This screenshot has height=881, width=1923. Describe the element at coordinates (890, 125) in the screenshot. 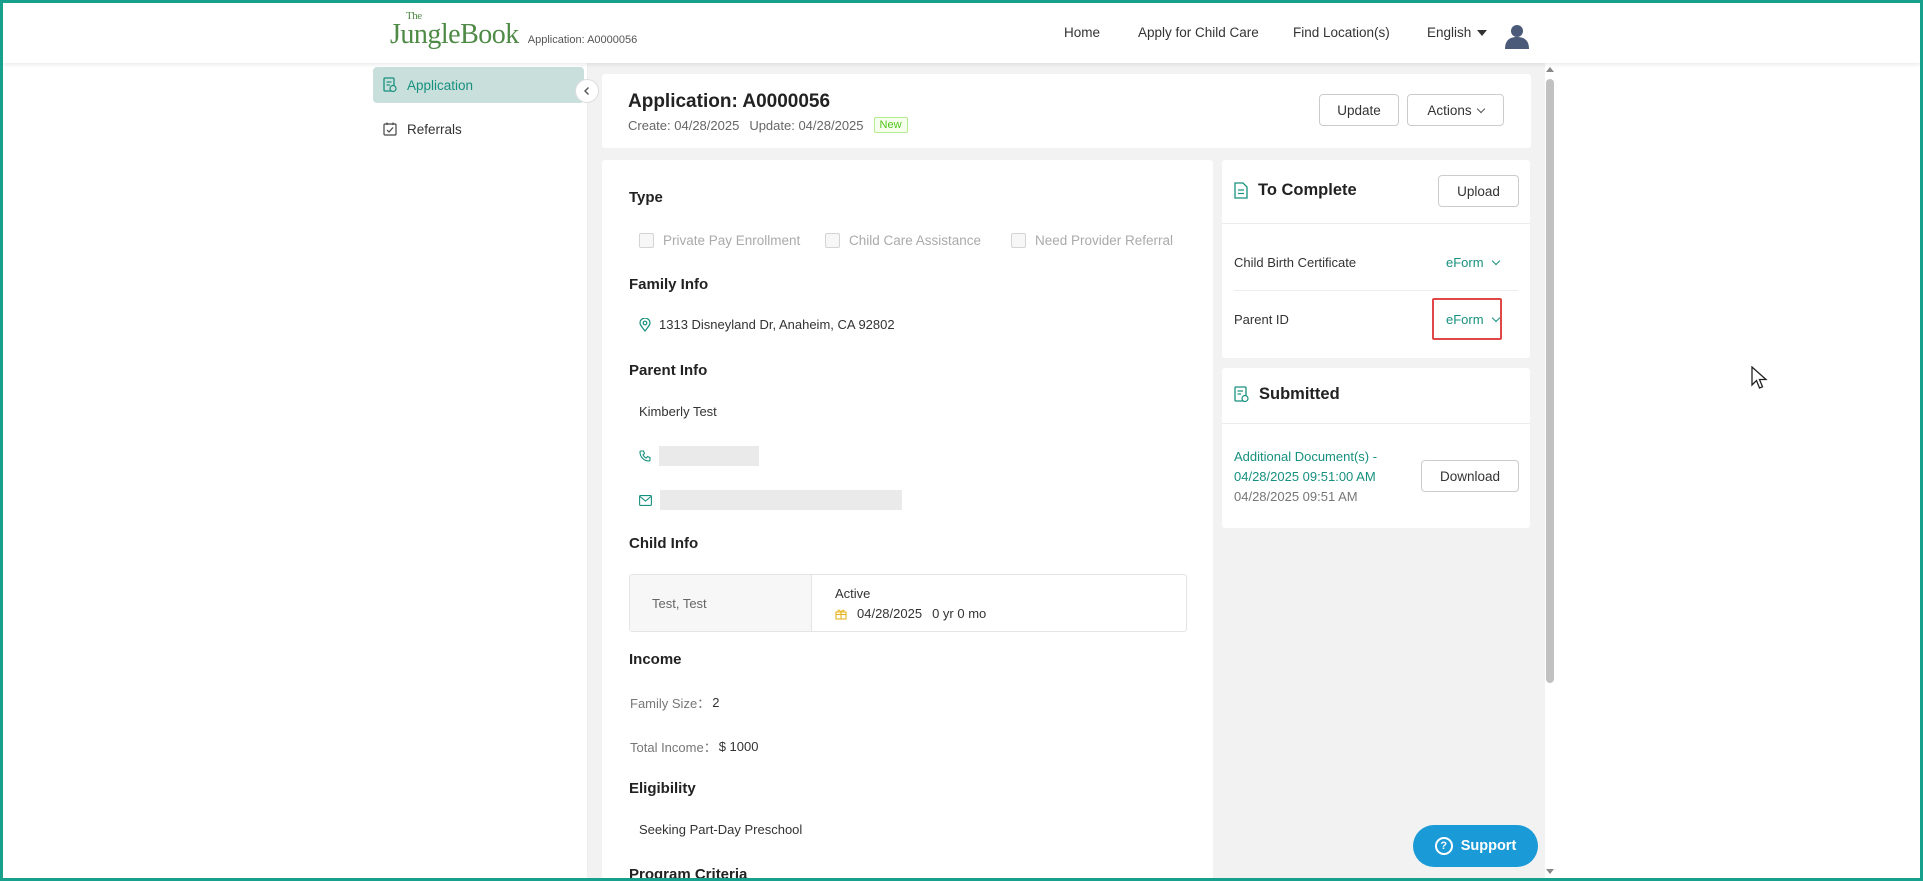

I see `status-badge: New` at that location.